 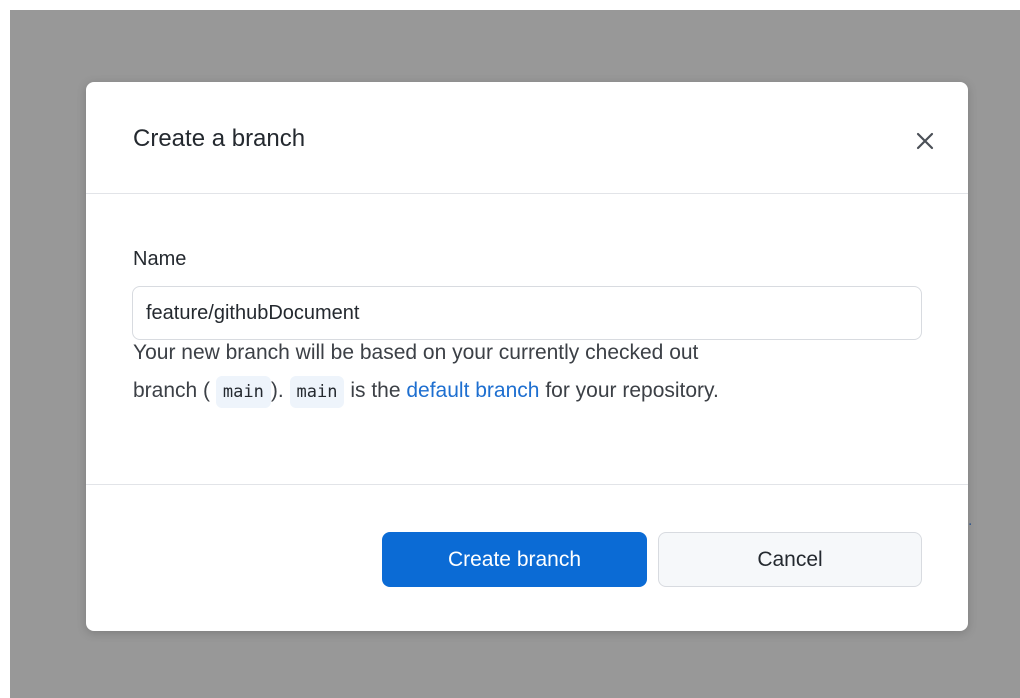 I want to click on cancel-button: Cancel, so click(x=790, y=559).